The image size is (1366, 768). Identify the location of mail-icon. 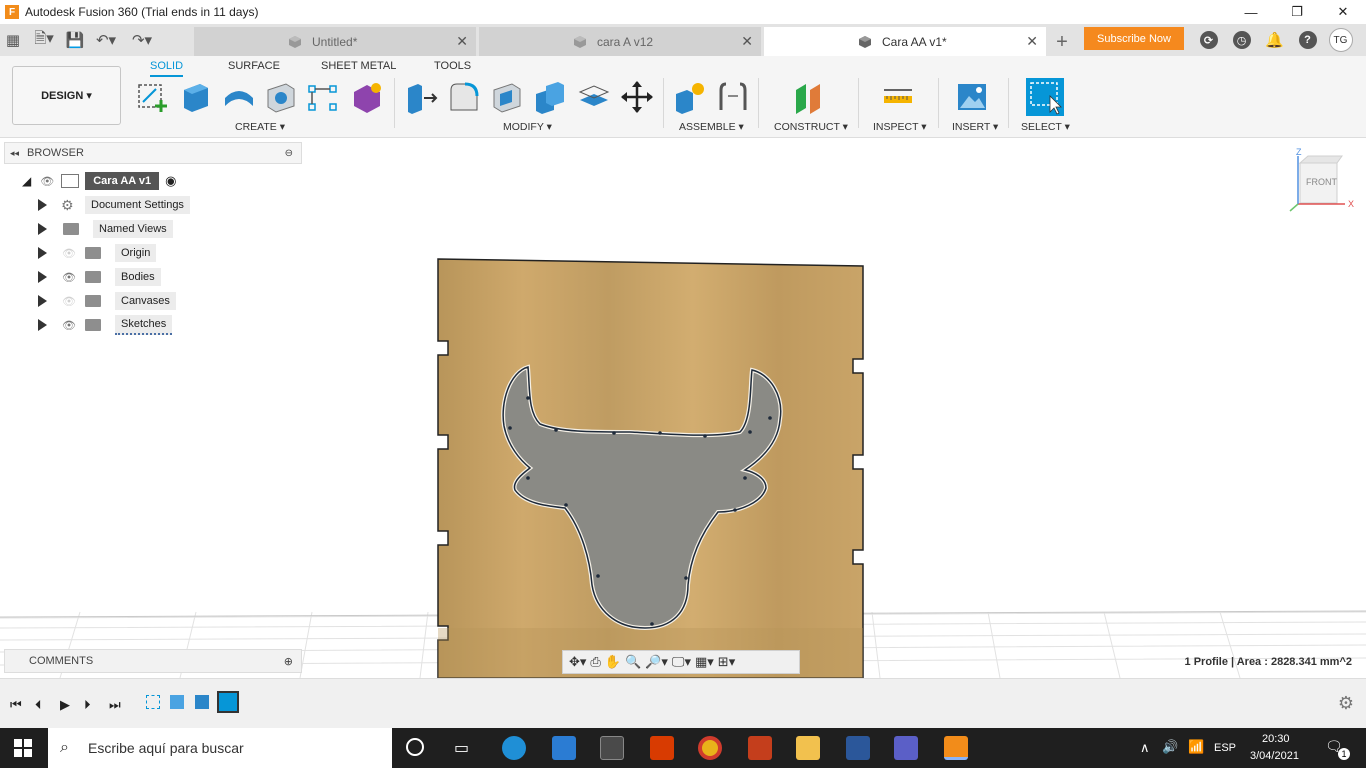
(564, 748).